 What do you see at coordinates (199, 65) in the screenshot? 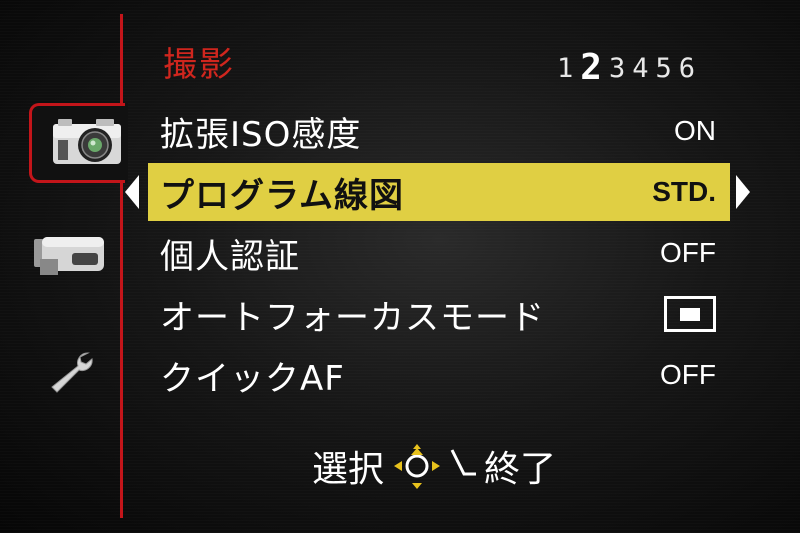
I see `page-title: 撮影` at bounding box center [199, 65].